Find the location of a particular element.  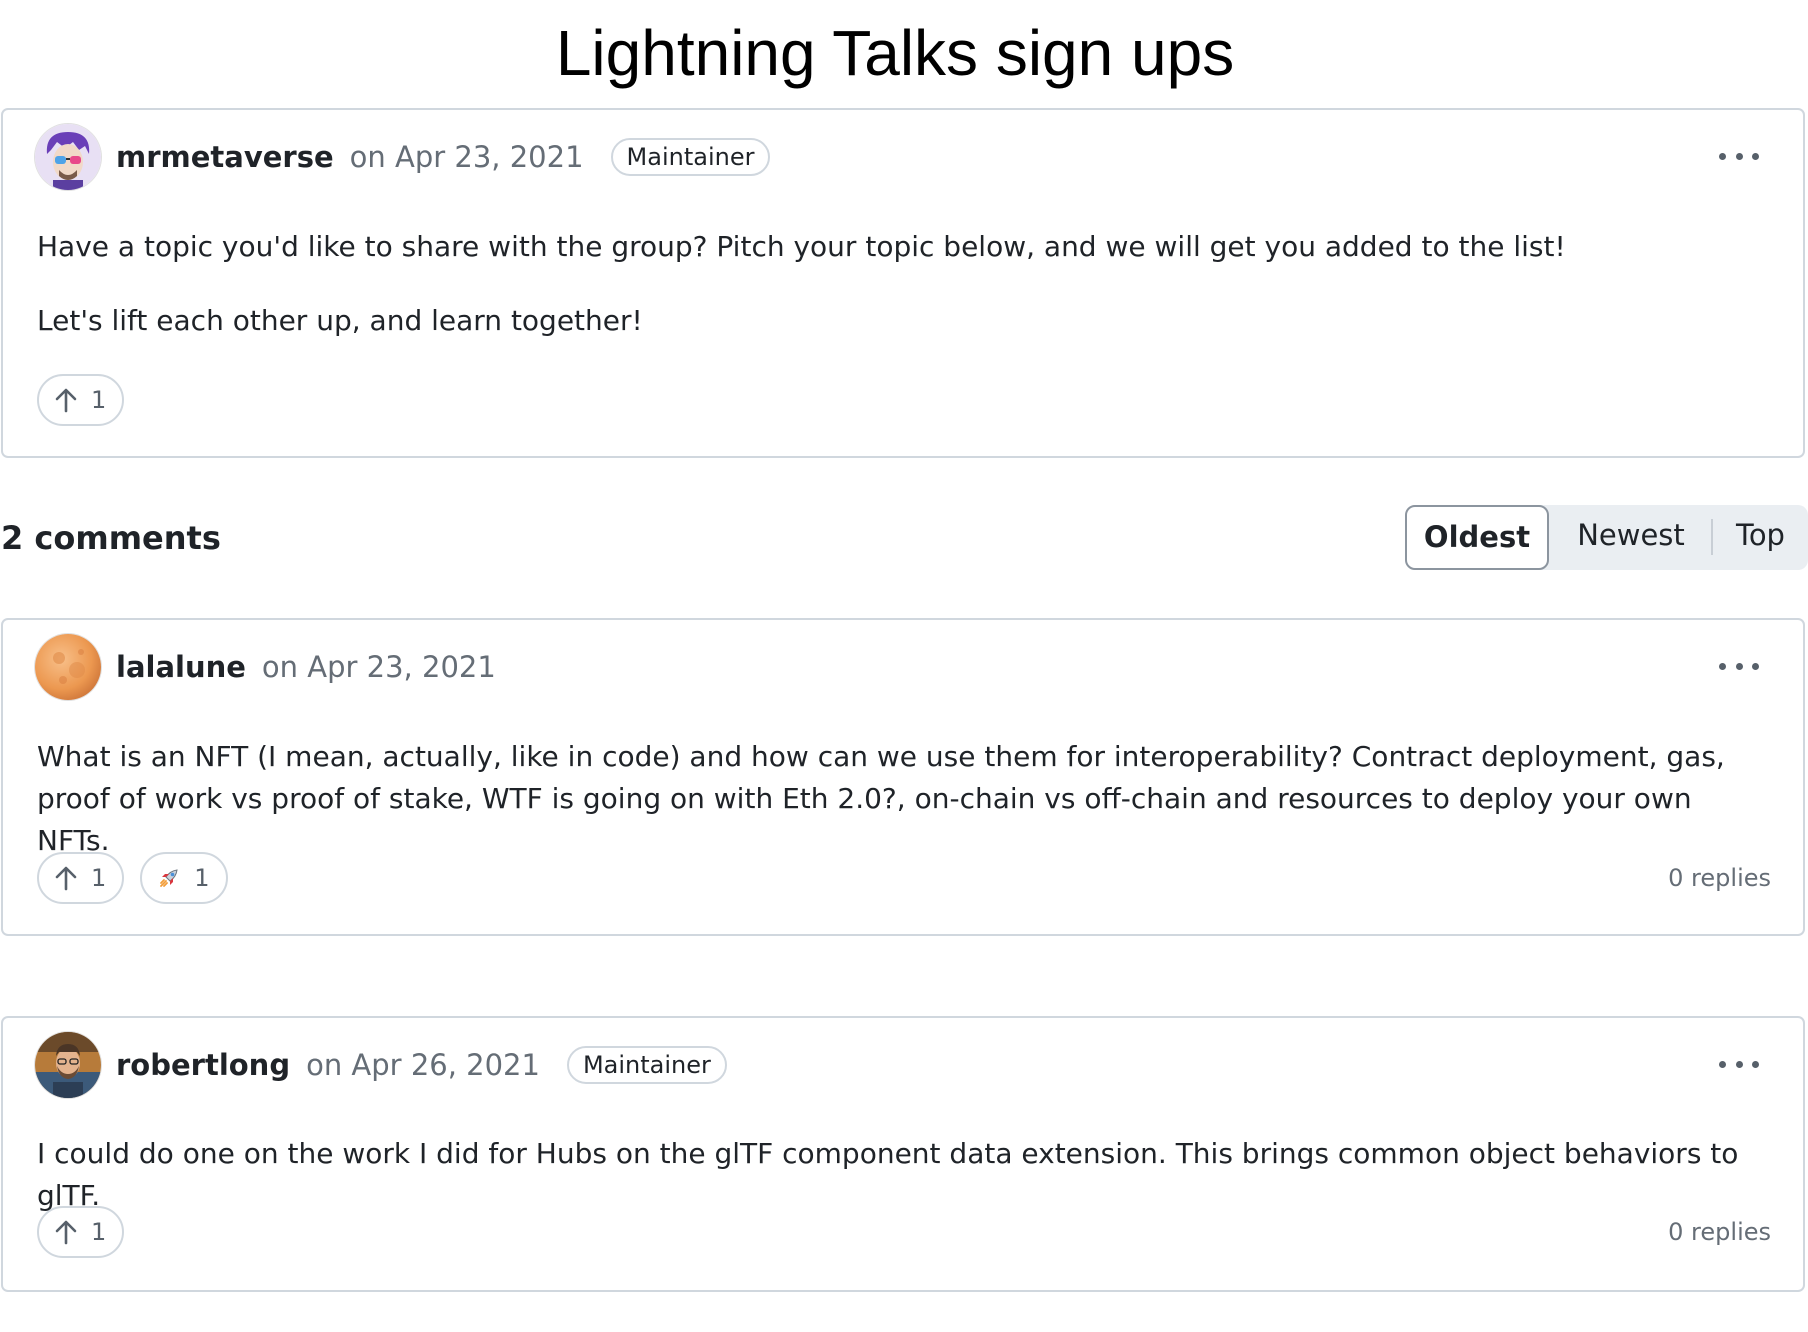

rocket-reaction-button: 1 is located at coordinates (184, 878).